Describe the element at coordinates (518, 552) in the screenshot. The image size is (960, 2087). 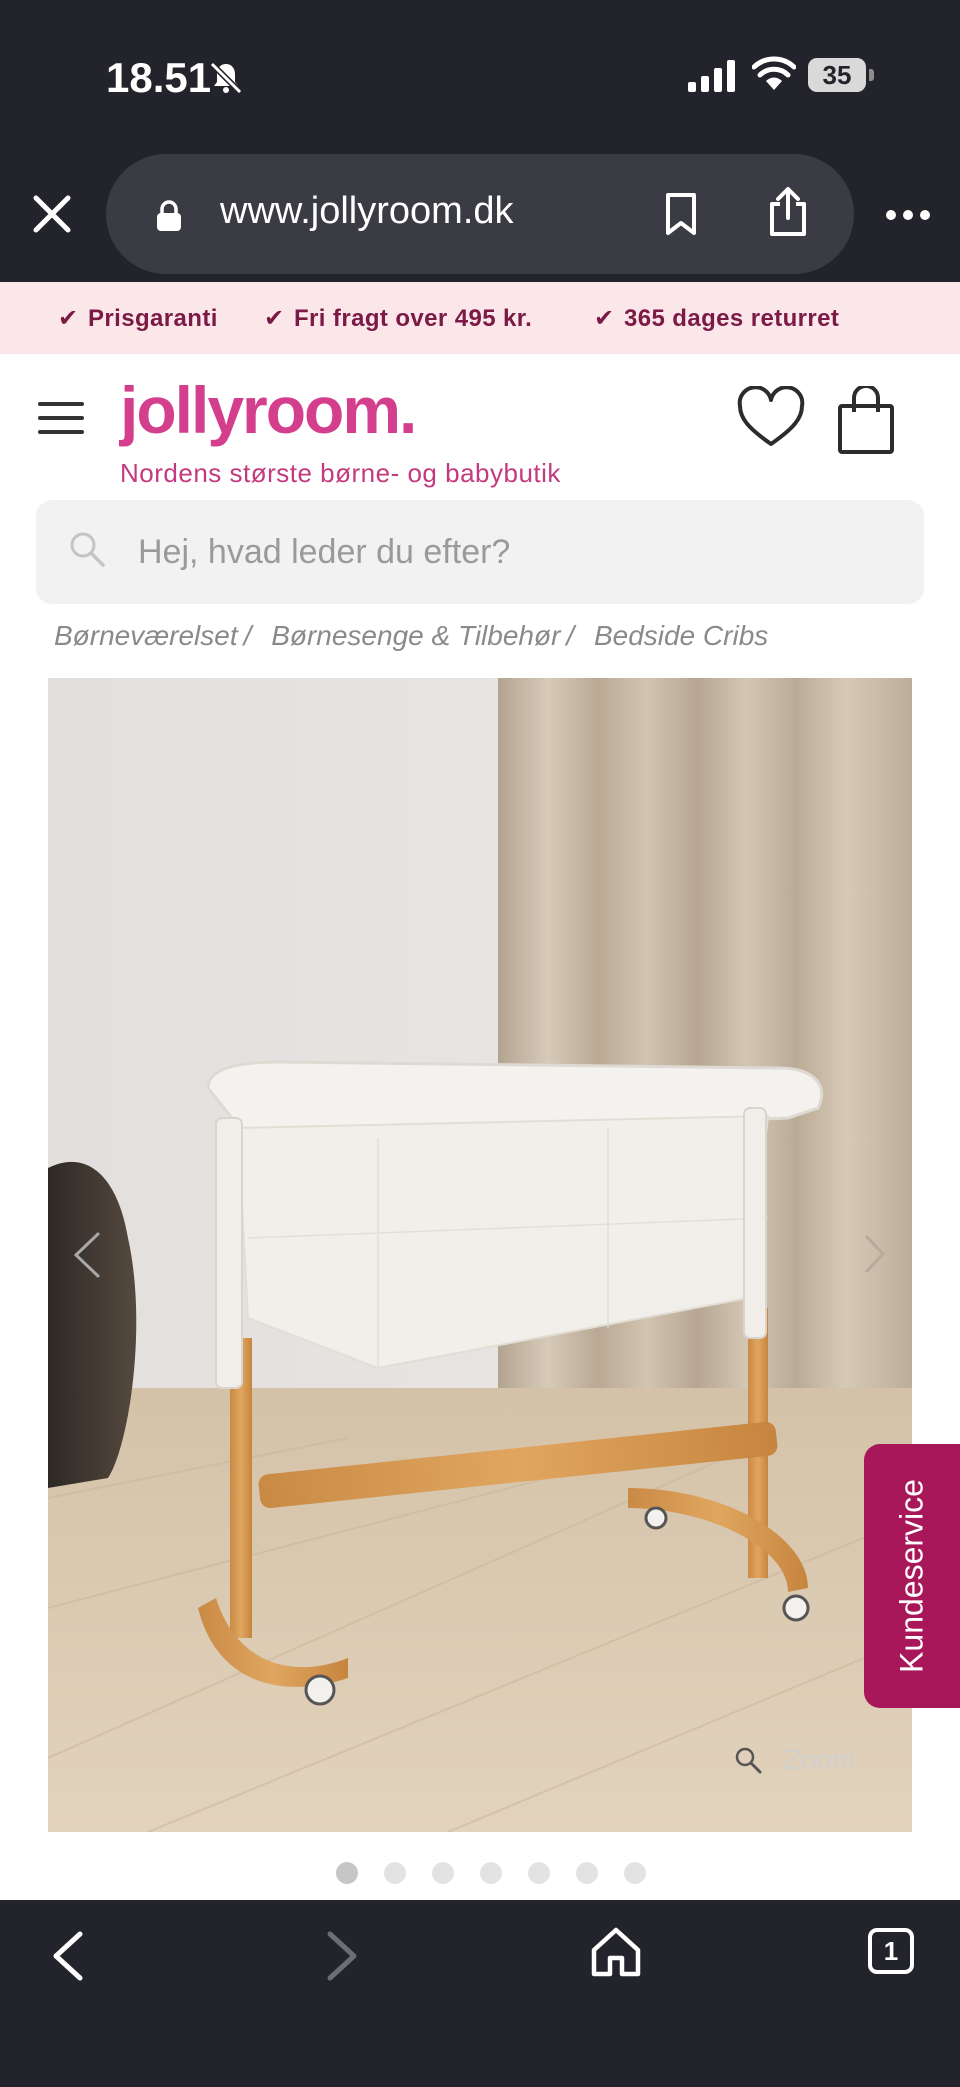
I see `search-input` at that location.